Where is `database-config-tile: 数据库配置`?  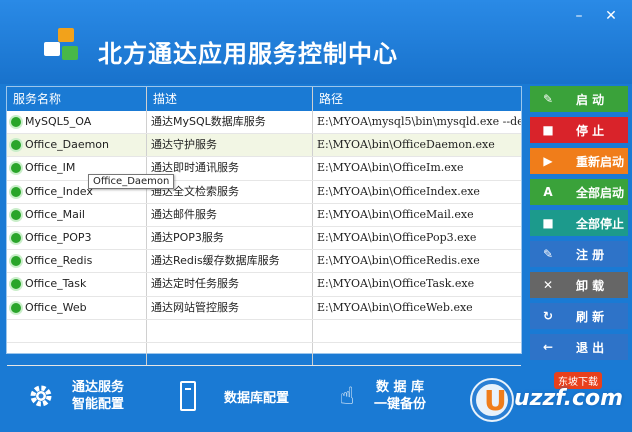 database-config-tile: 数据库配置 is located at coordinates (240, 396).